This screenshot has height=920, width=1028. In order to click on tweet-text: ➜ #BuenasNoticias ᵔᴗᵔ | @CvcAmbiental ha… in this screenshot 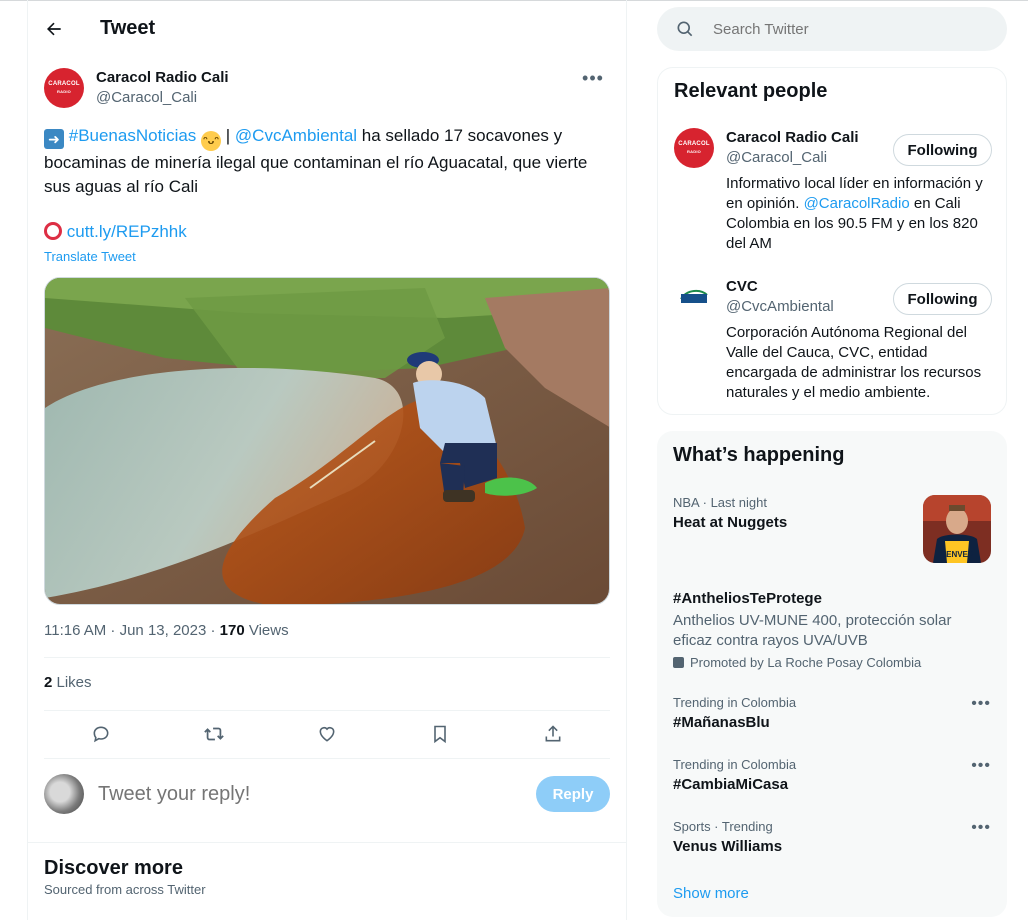, I will do `click(327, 161)`.